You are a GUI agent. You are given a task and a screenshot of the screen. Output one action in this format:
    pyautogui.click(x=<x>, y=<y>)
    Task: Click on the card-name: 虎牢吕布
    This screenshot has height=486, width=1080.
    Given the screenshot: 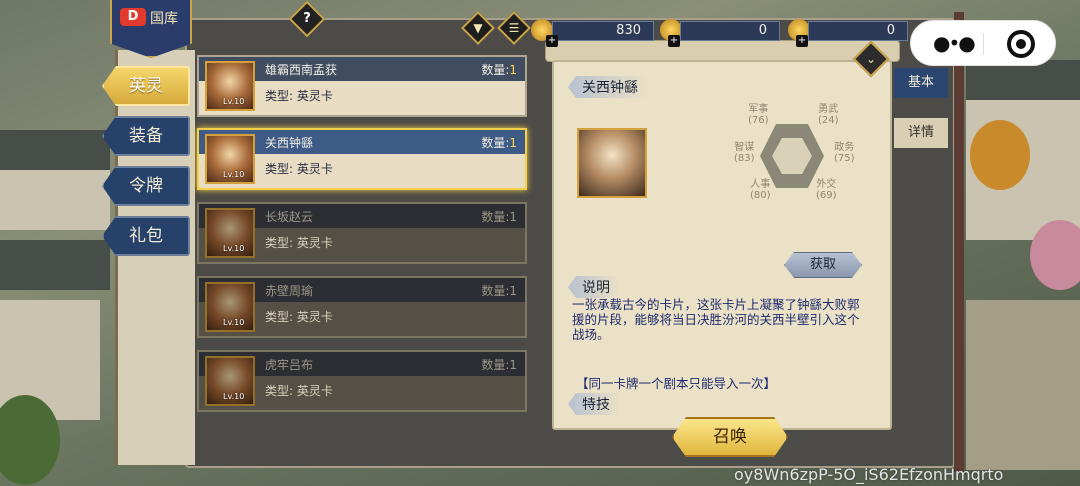 What is the action you would take?
    pyautogui.click(x=289, y=365)
    